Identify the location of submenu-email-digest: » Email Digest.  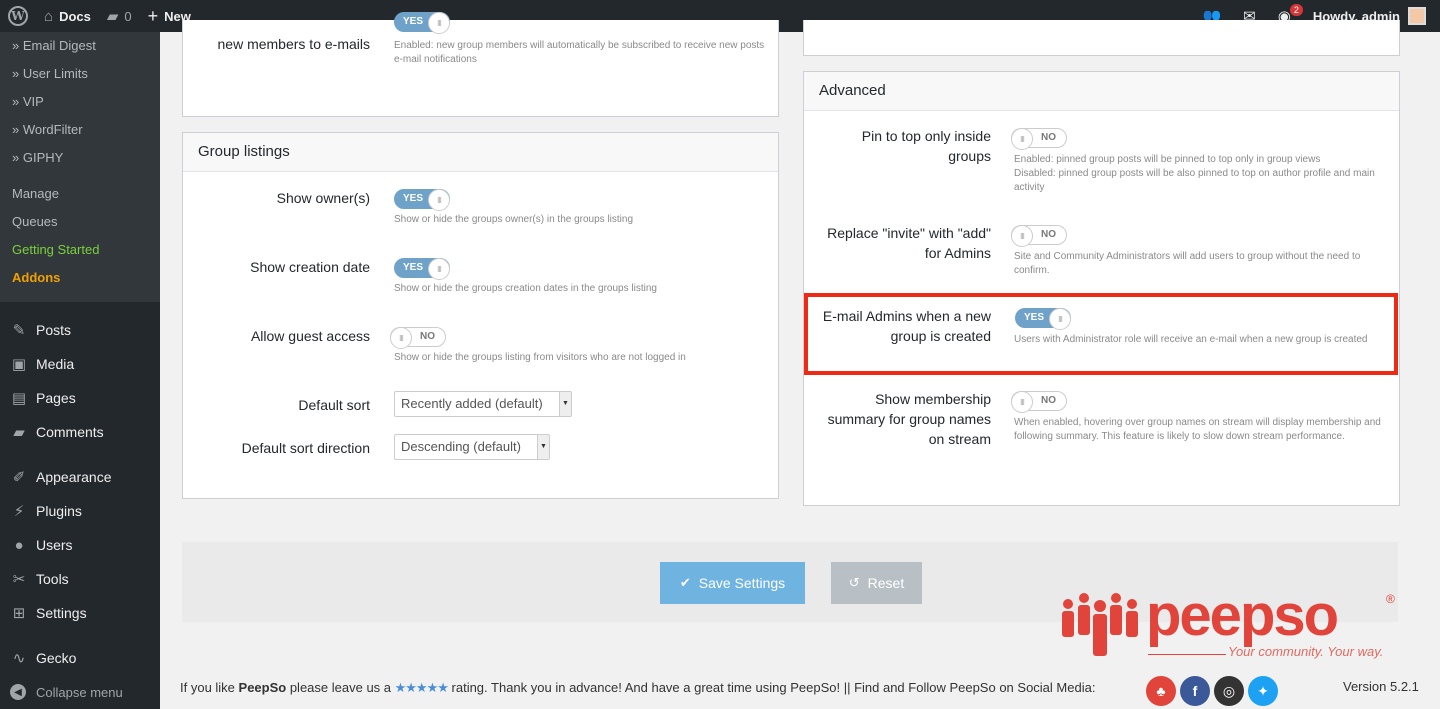
(80, 48).